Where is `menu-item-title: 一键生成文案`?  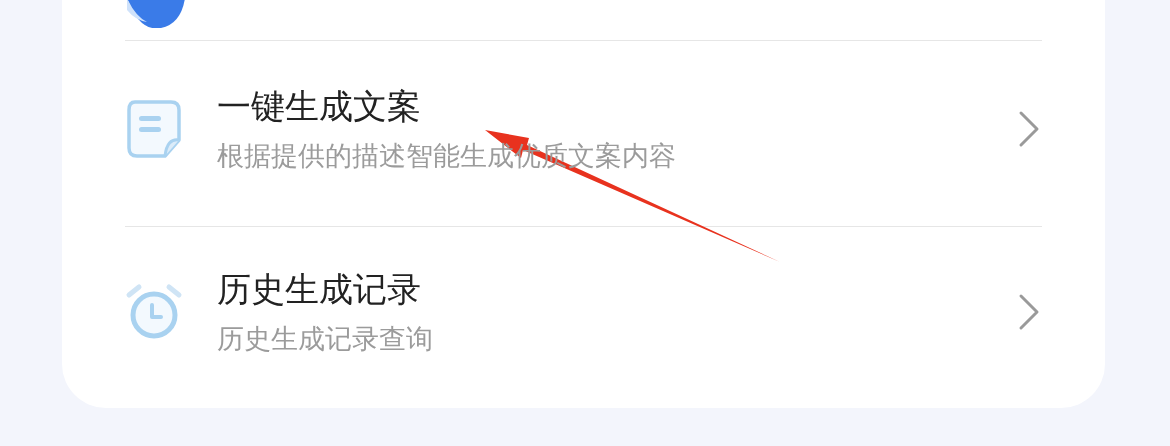 menu-item-title: 一键生成文案 is located at coordinates (319, 105).